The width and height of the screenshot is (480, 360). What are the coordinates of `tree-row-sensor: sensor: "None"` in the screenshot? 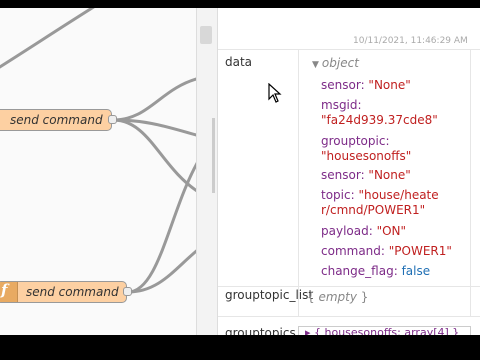 It's located at (366, 85).